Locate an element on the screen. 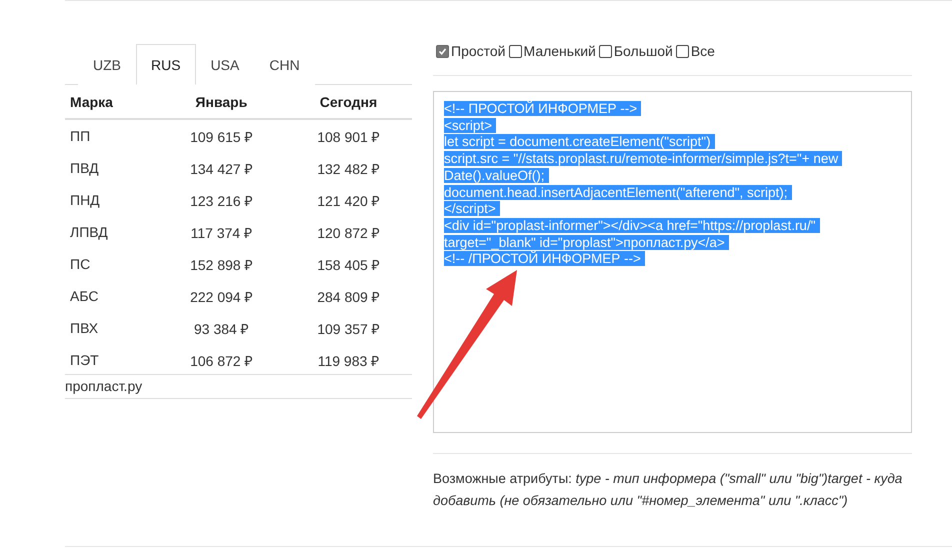 Image resolution: width=952 pixels, height=549 pixels. table-cell-text: 109 357 ₽ is located at coordinates (348, 329).